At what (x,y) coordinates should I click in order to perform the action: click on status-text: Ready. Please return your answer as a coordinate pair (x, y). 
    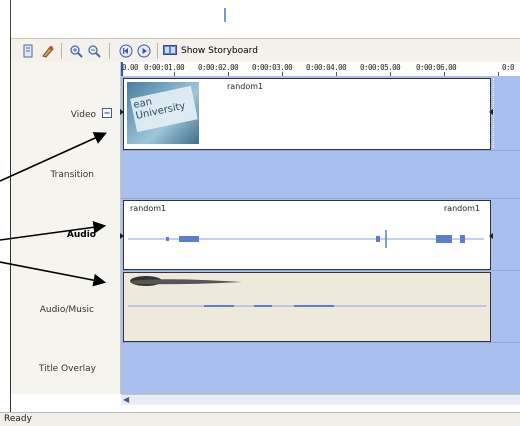
    Looking at the image, I should click on (18, 419).